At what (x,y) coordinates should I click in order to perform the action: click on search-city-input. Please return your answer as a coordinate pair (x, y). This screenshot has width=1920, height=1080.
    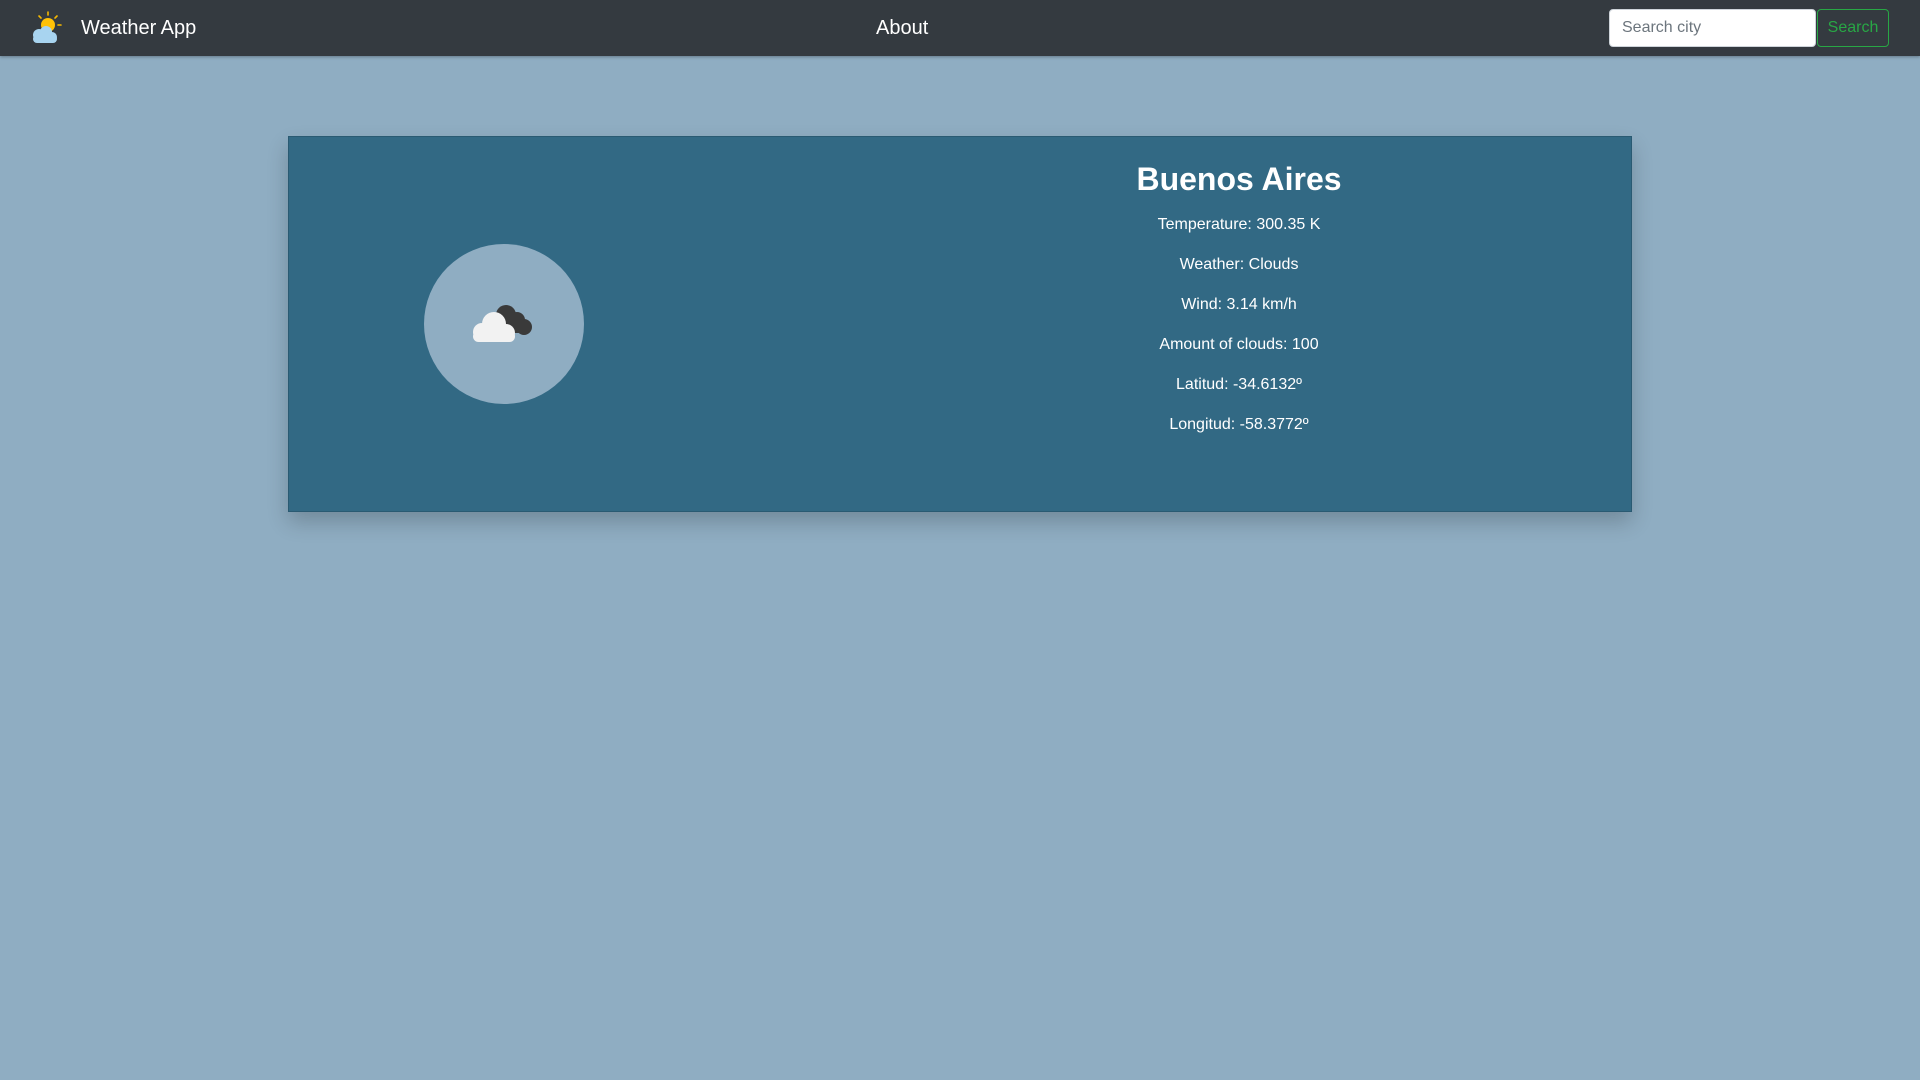
    Looking at the image, I should click on (1712, 28).